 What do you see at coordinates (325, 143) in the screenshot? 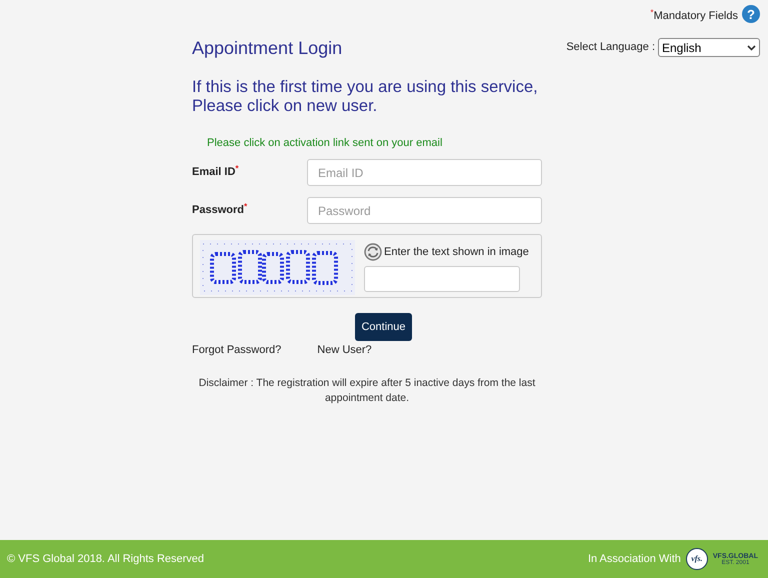
I see `activation-notice: Please click on activation link sent on your email` at bounding box center [325, 143].